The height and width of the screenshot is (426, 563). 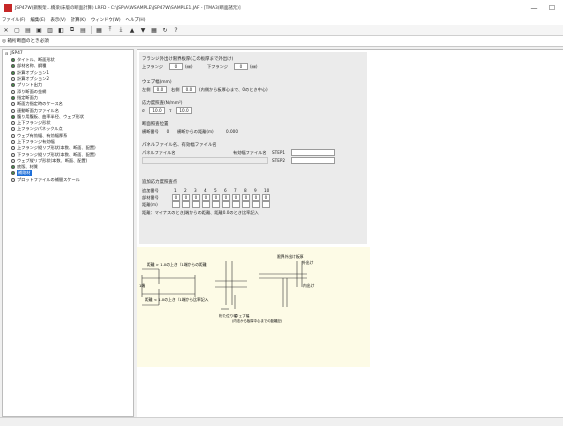 What do you see at coordinates (313, 160) in the screenshot?
I see `step2-input` at bounding box center [313, 160].